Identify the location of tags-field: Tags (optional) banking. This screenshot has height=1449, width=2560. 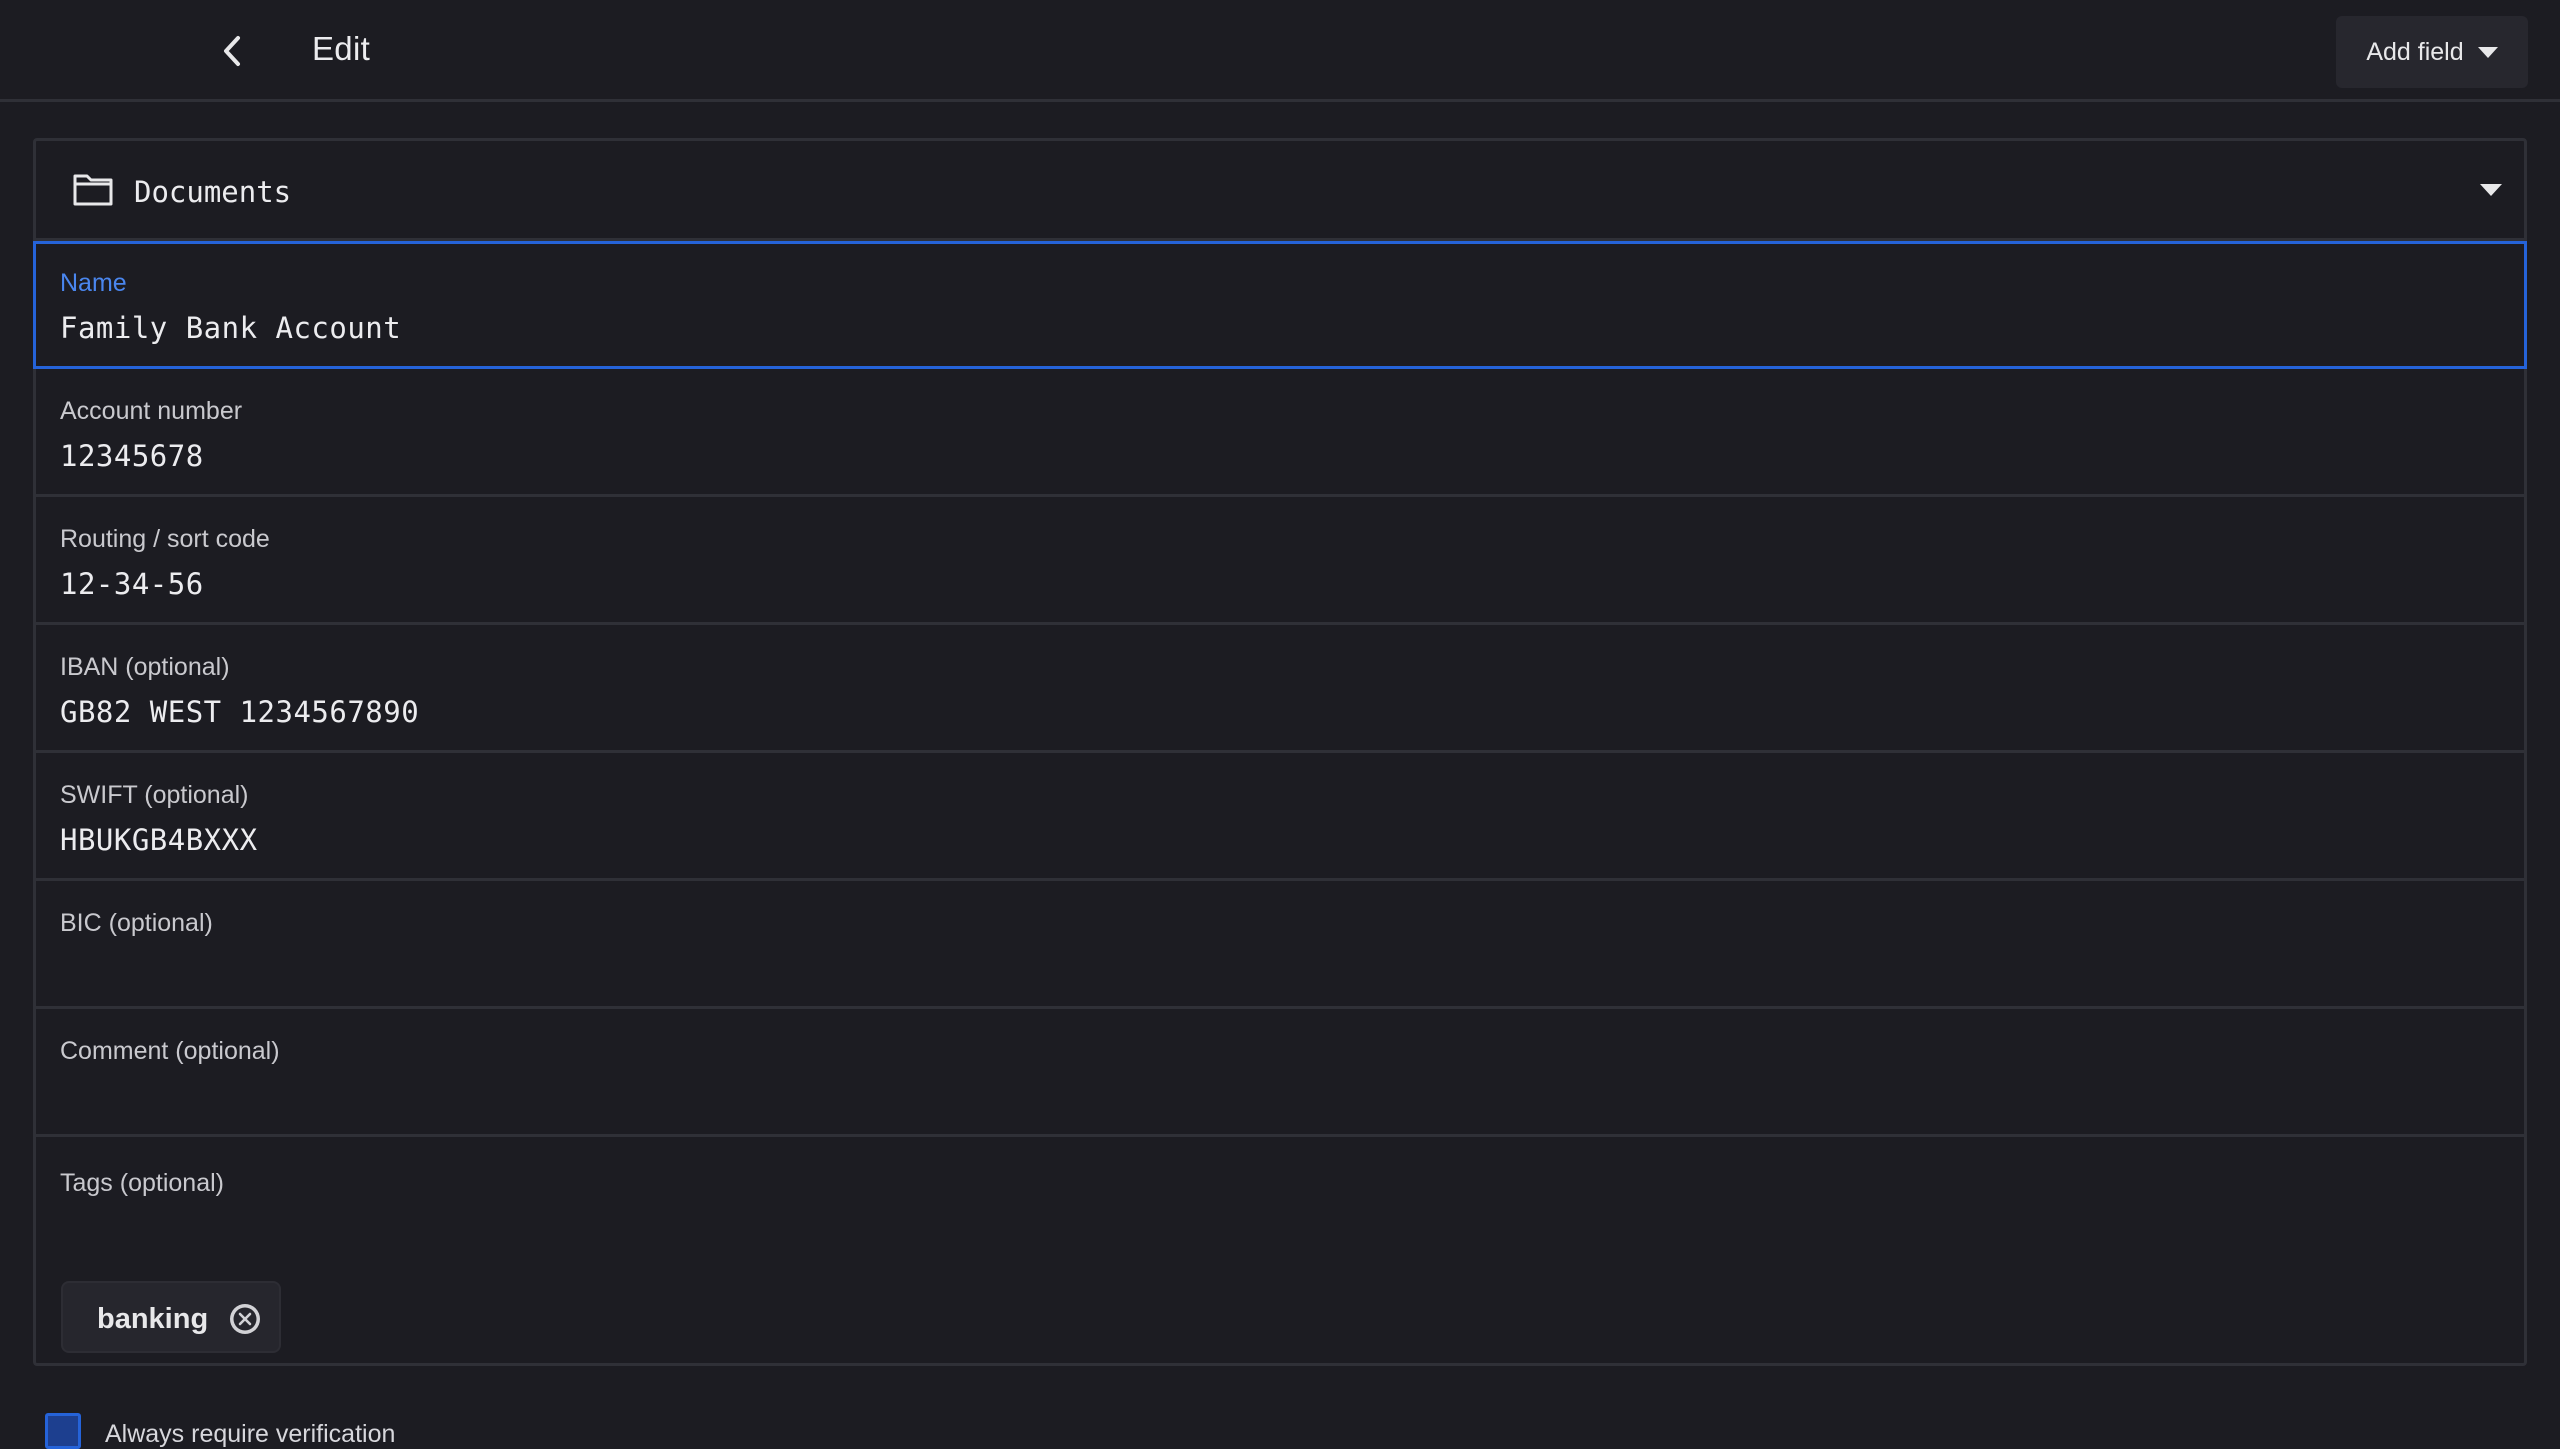
(1280, 1252).